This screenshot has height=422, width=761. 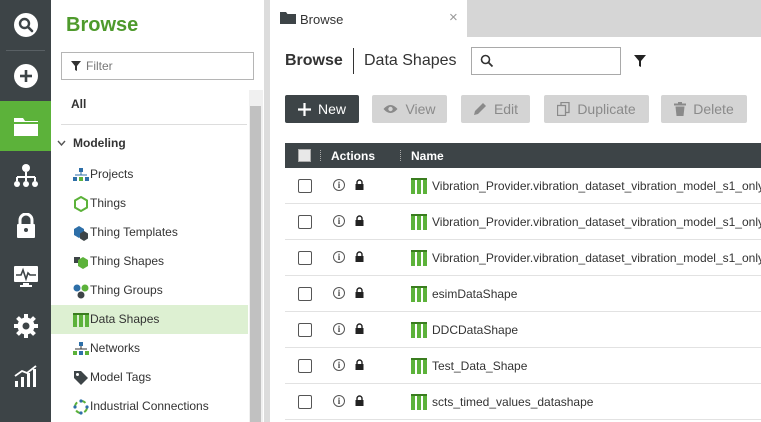 I want to click on thing-shapes-icon, so click(x=81, y=261).